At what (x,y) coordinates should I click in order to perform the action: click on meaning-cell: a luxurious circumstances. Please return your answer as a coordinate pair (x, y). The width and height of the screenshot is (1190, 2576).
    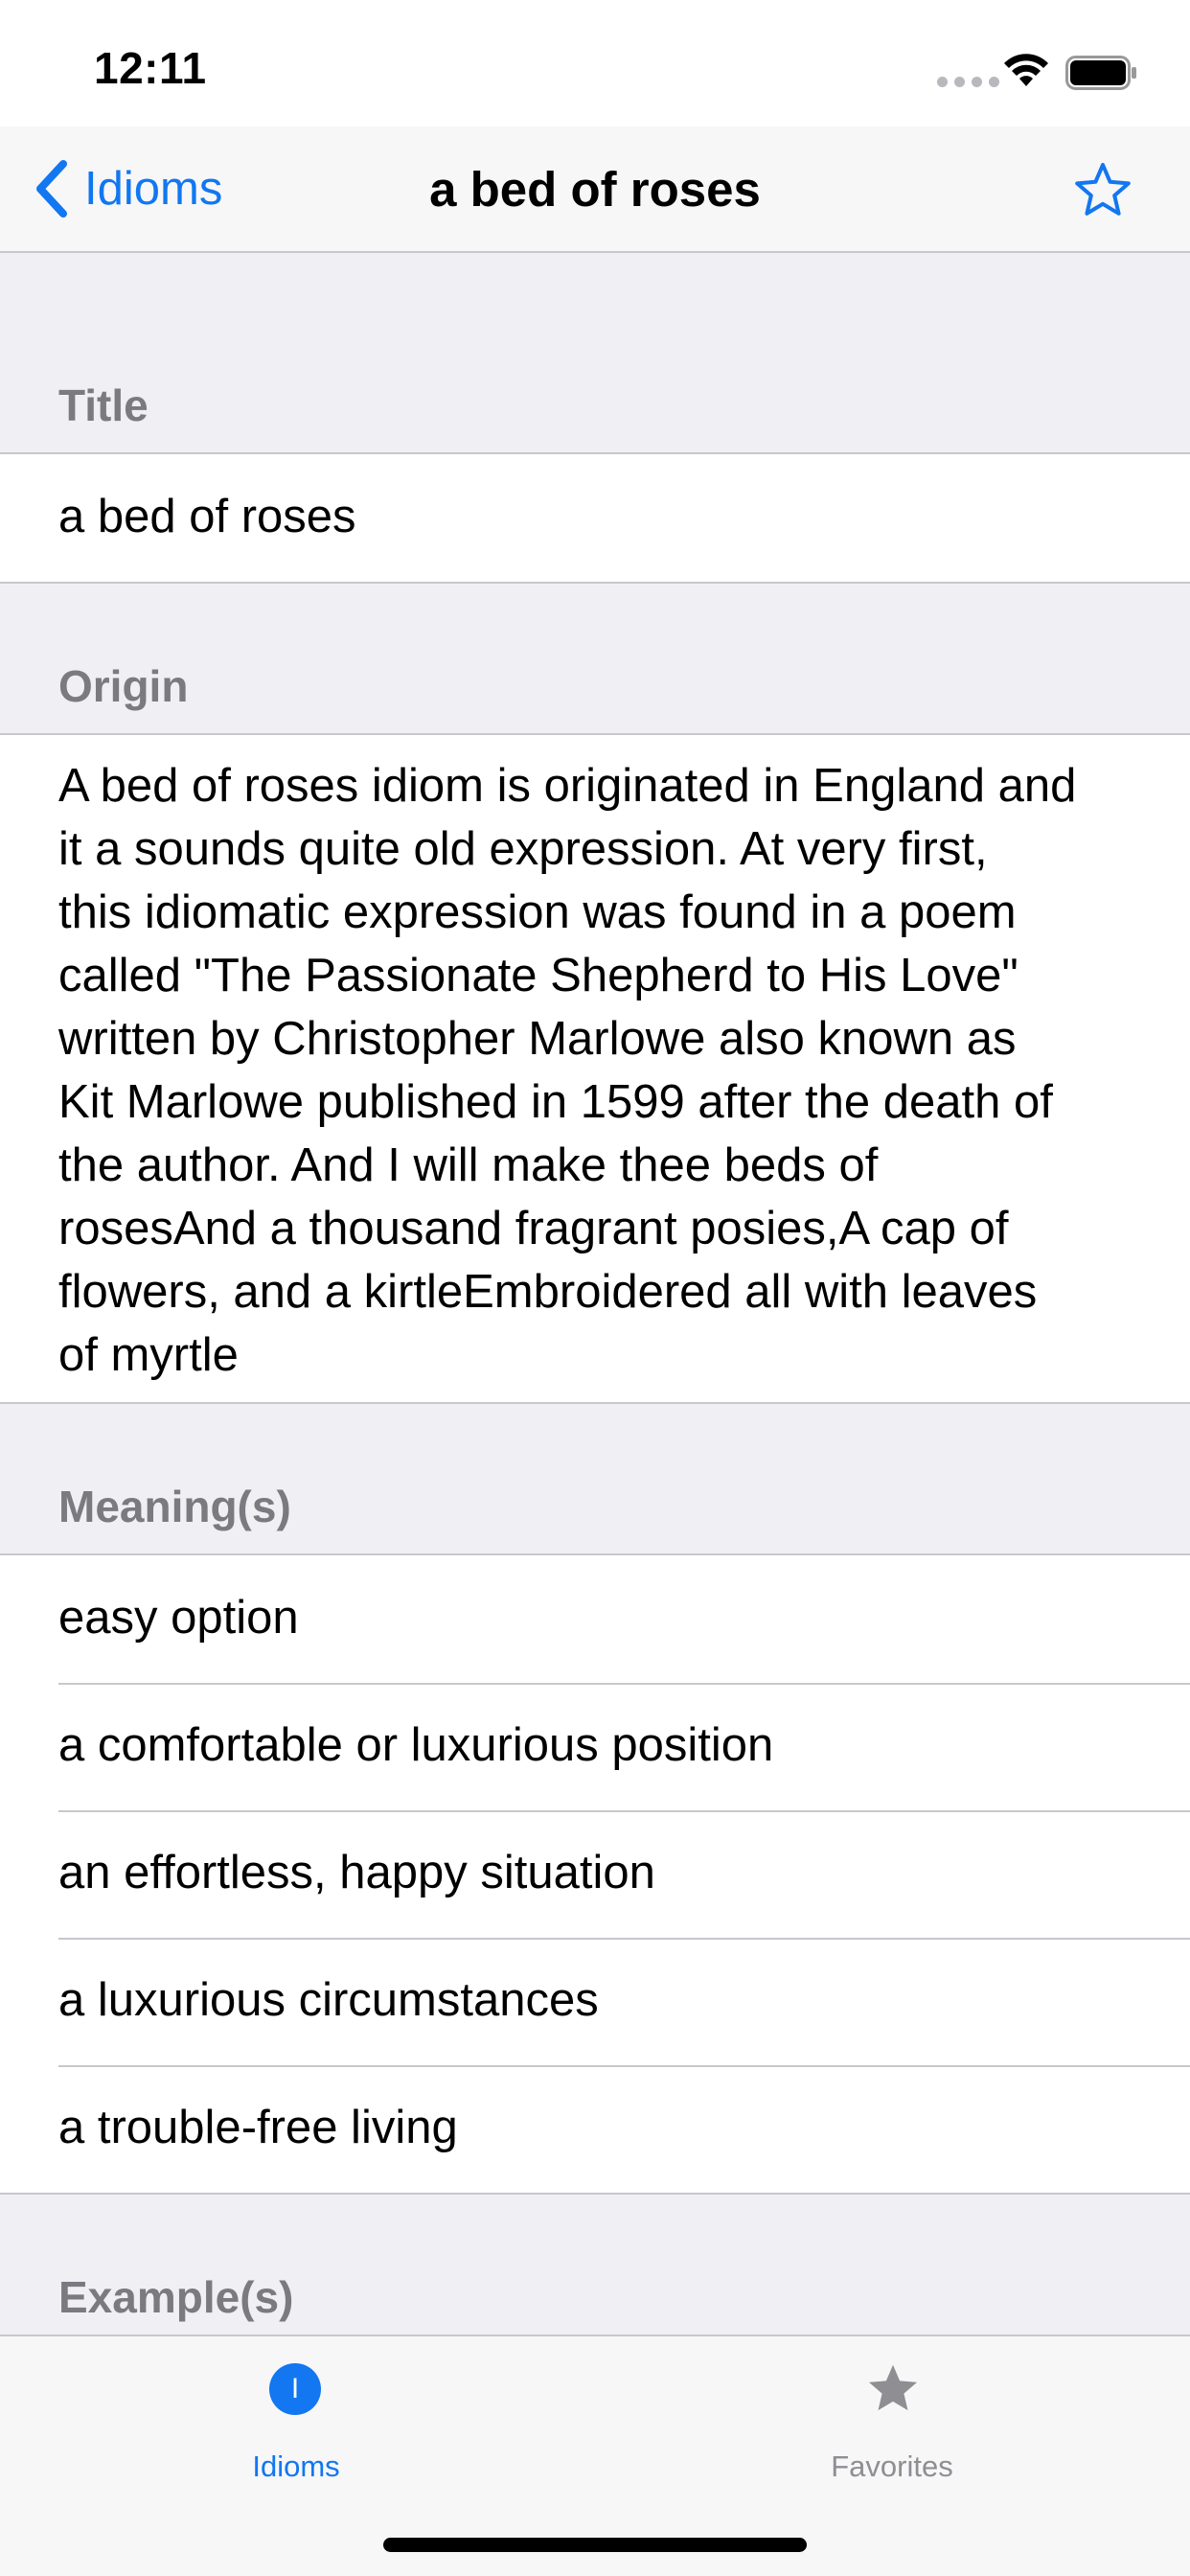
    Looking at the image, I should click on (595, 2001).